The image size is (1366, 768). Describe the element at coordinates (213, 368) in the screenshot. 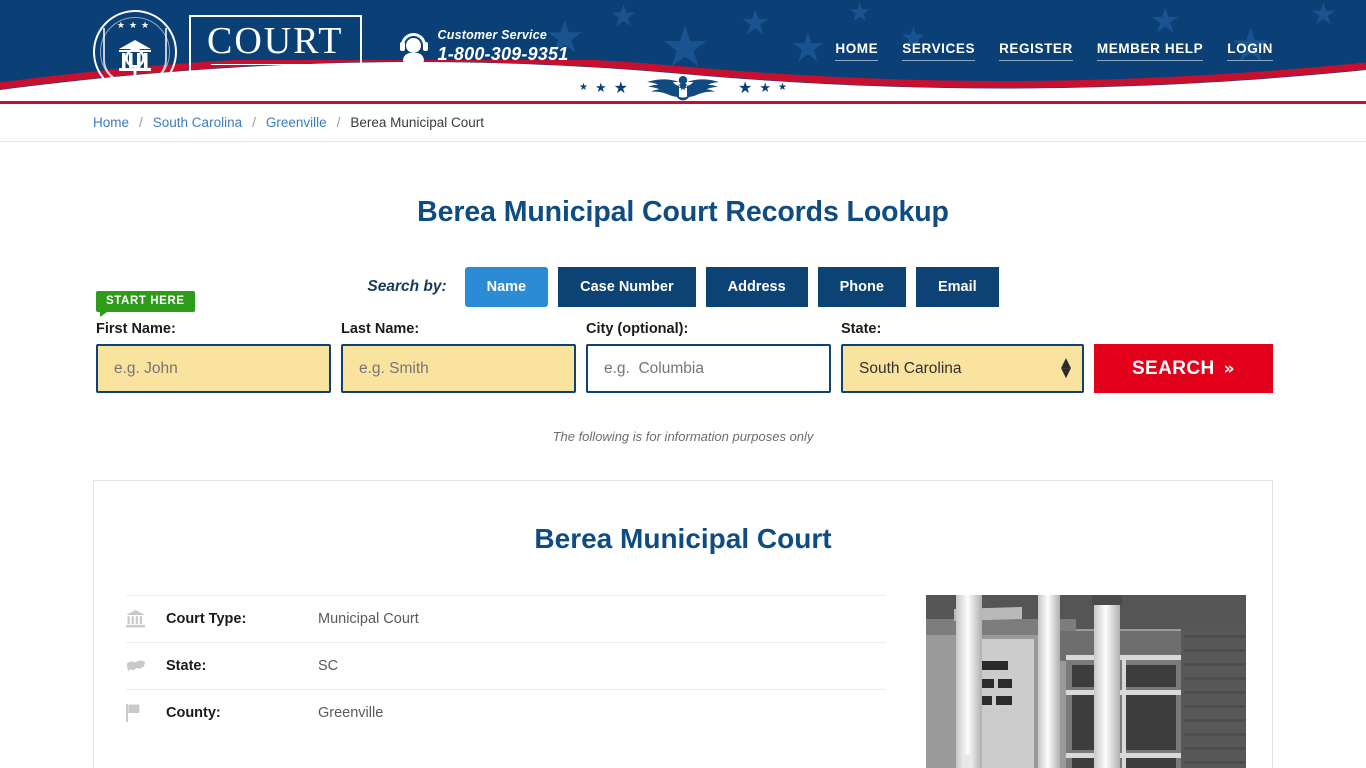

I see `first-name-input` at that location.